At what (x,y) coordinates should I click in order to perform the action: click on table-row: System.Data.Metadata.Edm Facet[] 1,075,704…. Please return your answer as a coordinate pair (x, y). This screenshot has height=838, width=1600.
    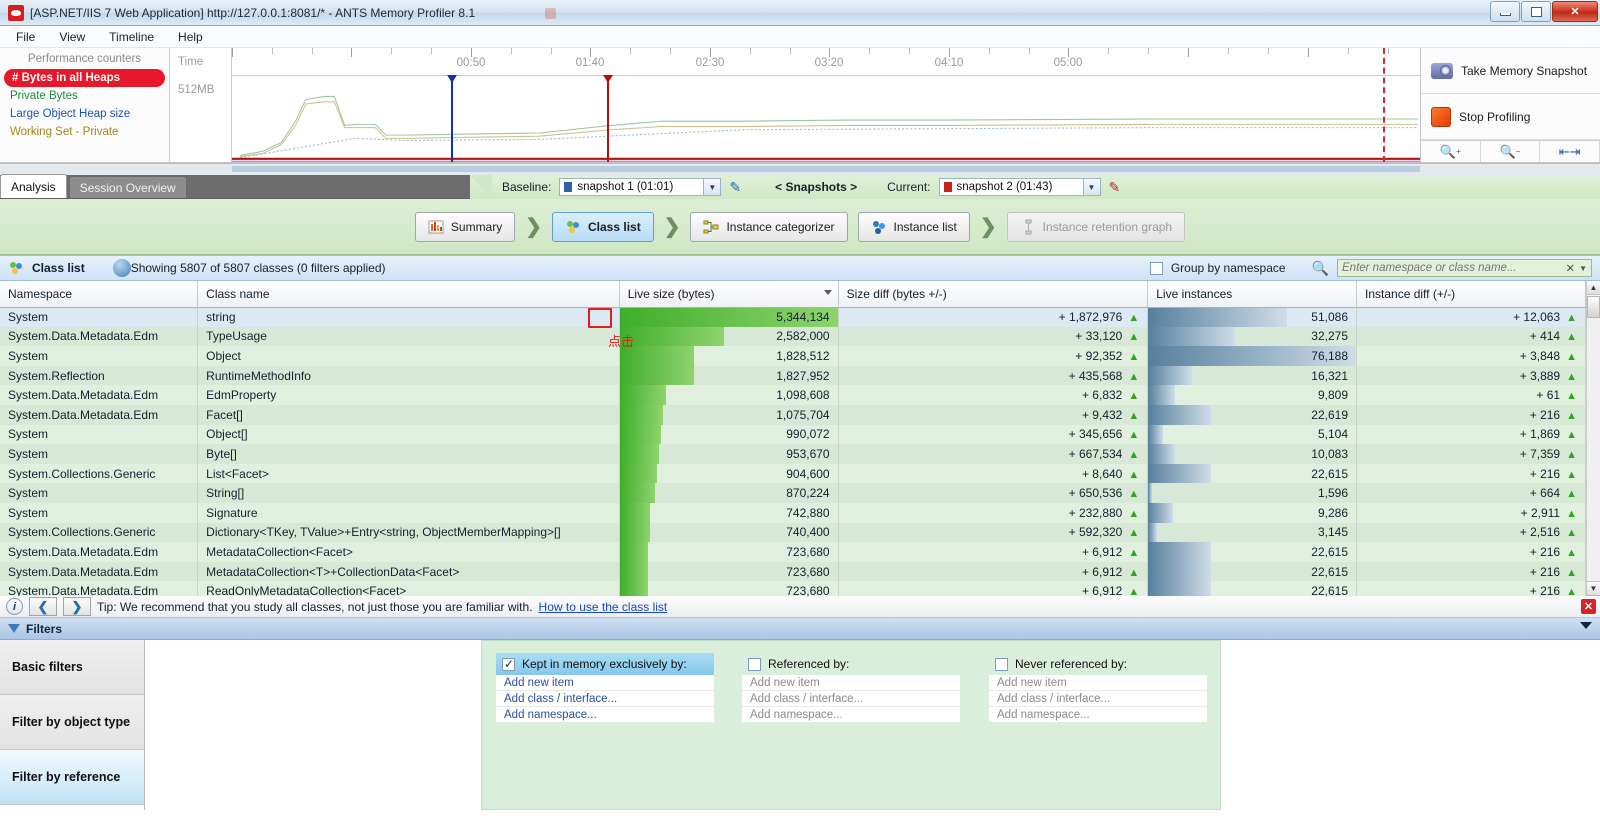
    Looking at the image, I should click on (793, 414).